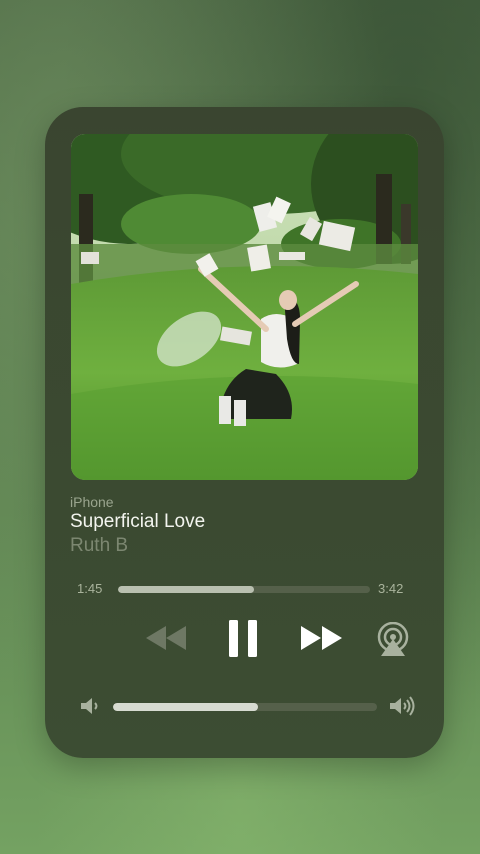 The height and width of the screenshot is (854, 480). I want to click on progress-scrubber, so click(244, 589).